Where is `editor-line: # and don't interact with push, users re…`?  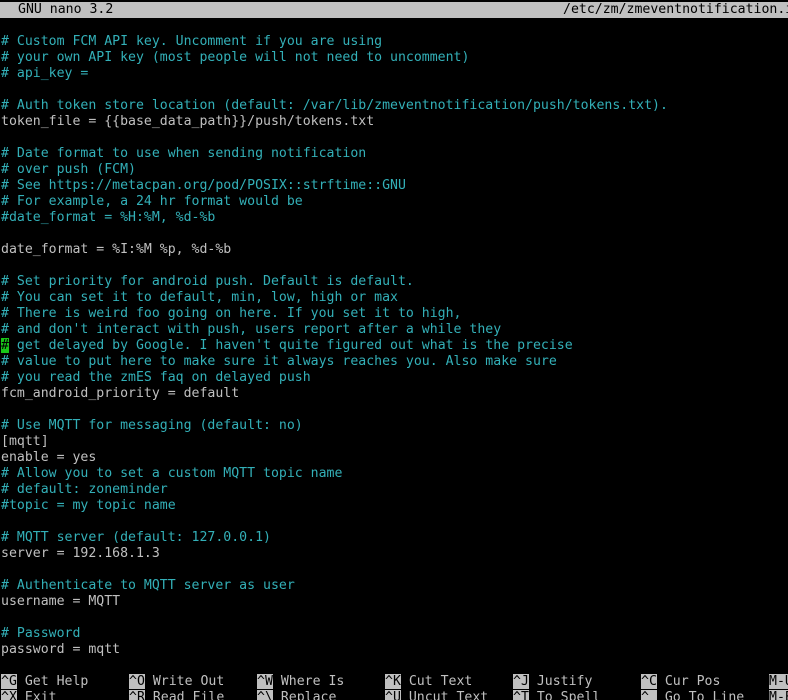 editor-line: # and don't interact with push, users re… is located at coordinates (394, 330).